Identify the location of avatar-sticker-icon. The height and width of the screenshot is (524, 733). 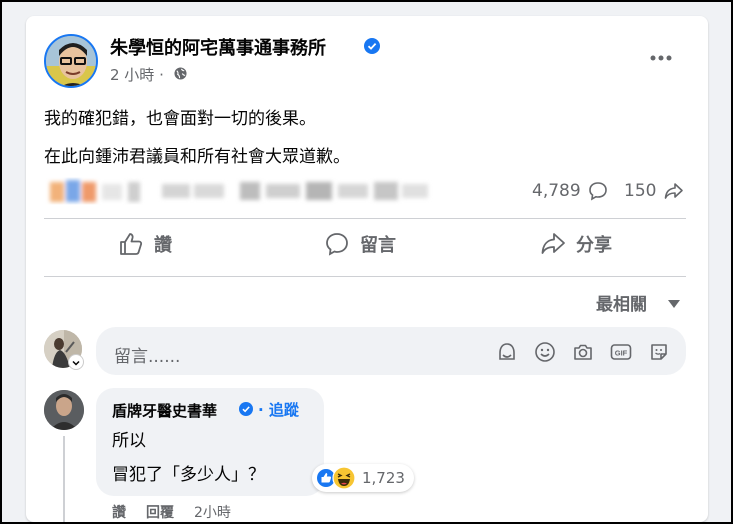
(507, 352).